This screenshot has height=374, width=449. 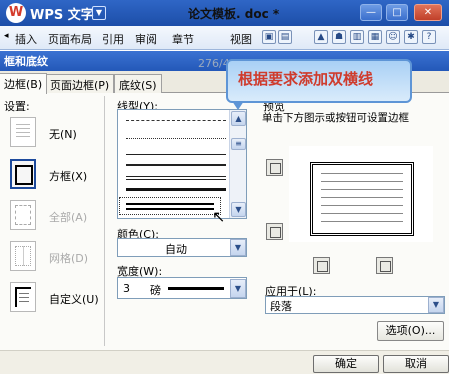 I want to click on border-bottom-button, so click(x=274, y=231).